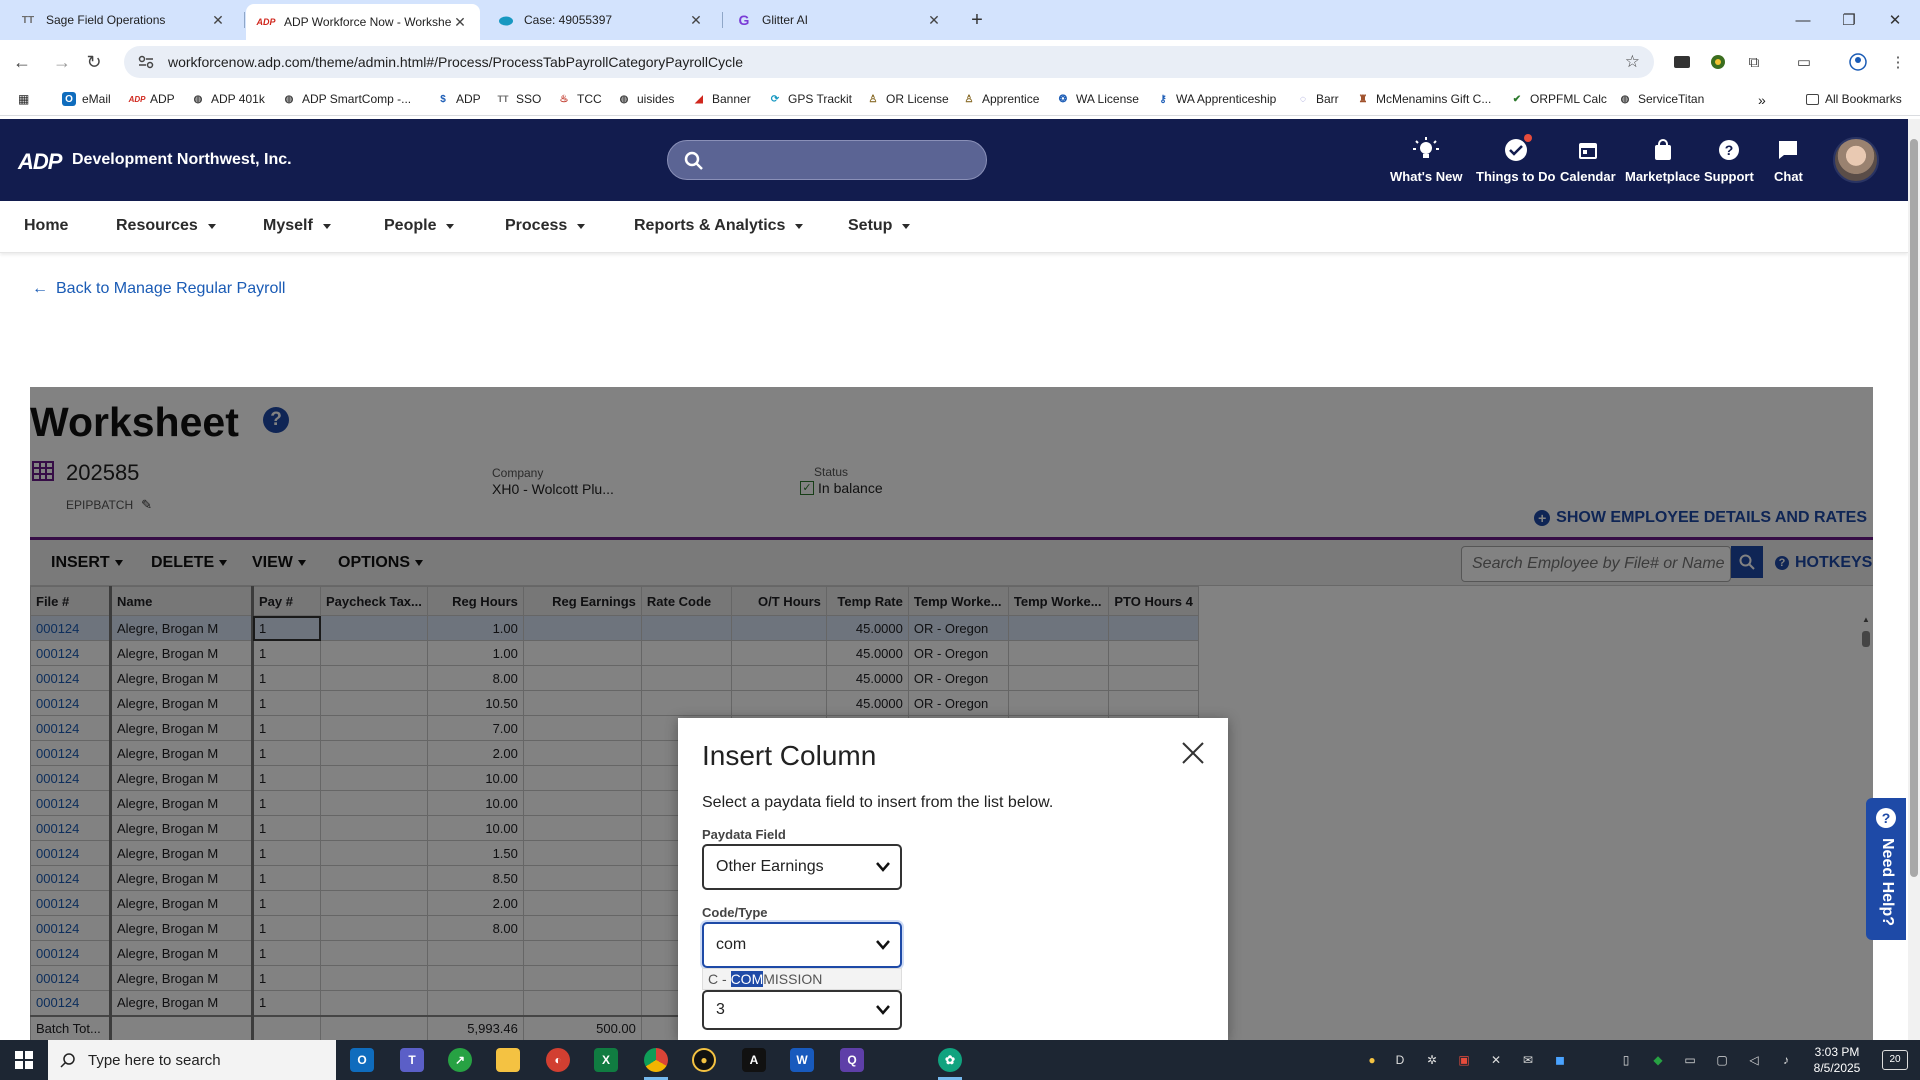 This screenshot has height=1080, width=1920. I want to click on calendar-button: Calendar, so click(1588, 160).